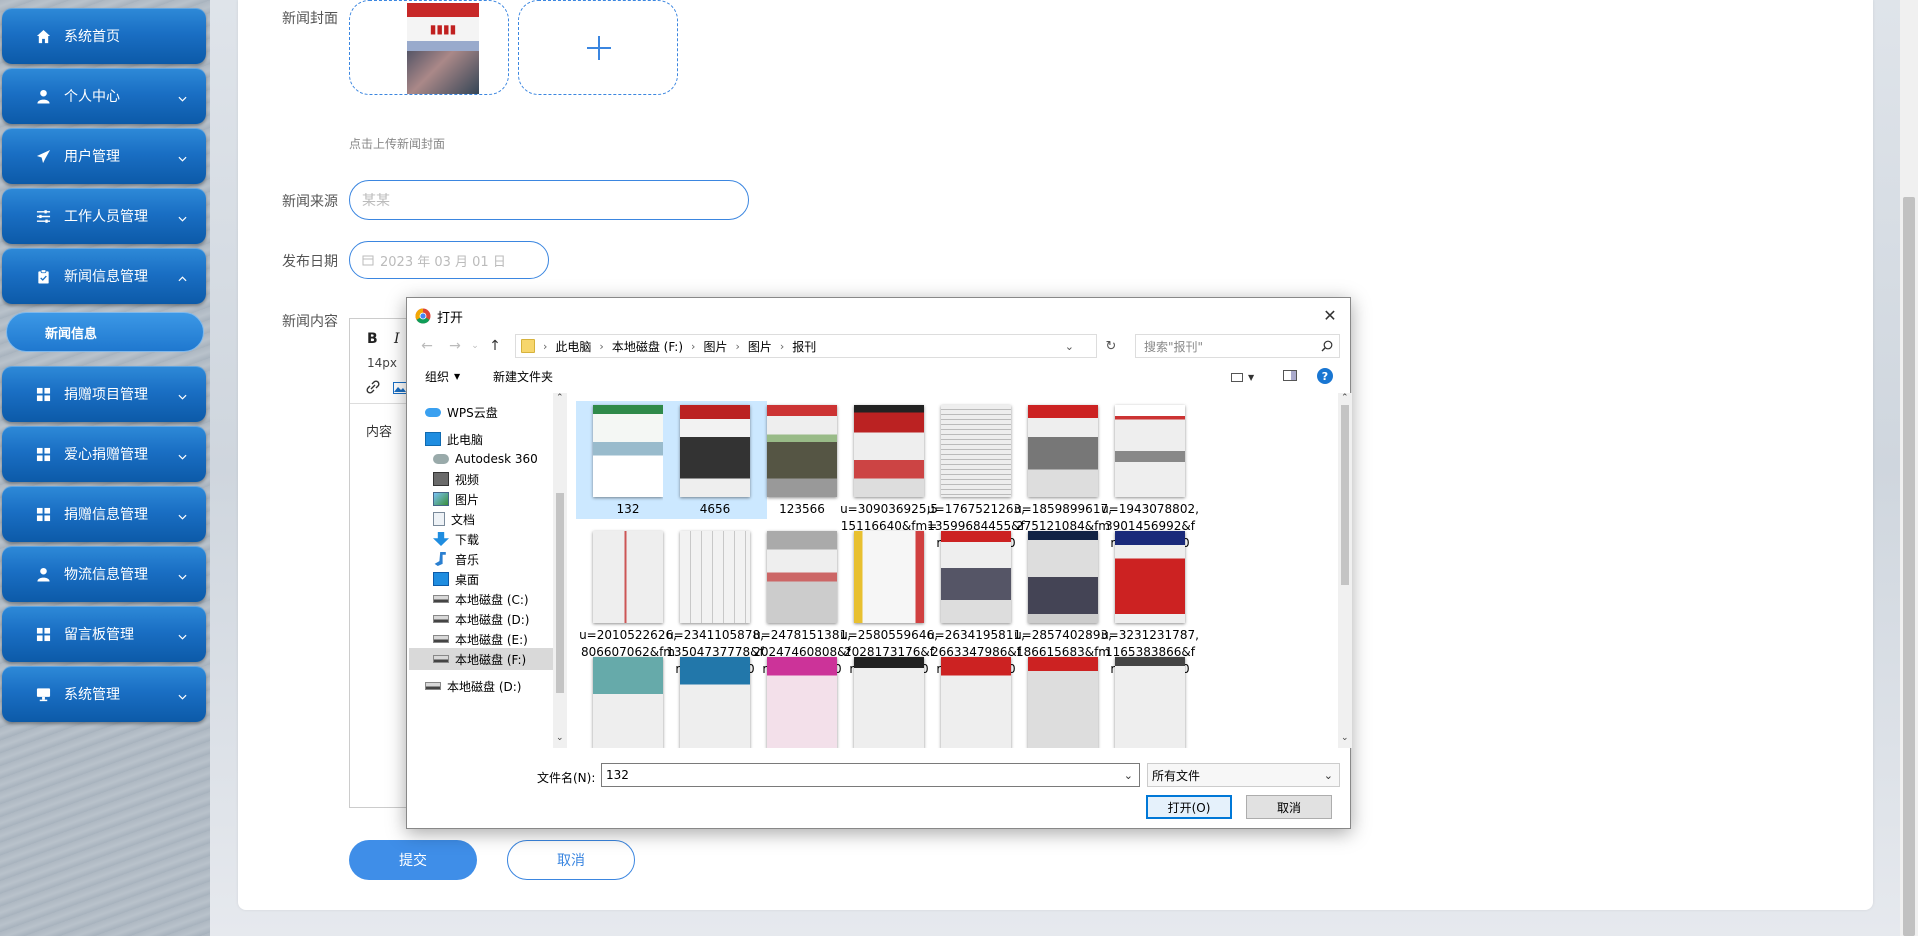 This screenshot has width=1918, height=936. What do you see at coordinates (467, 559) in the screenshot?
I see `tree-item-label: 音乐` at bounding box center [467, 559].